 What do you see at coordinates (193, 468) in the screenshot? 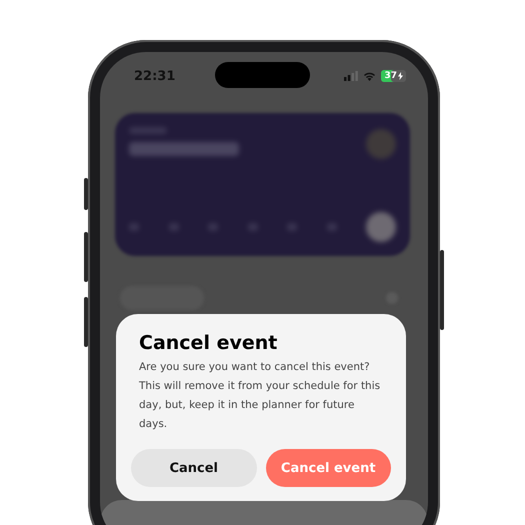
I see `cancel-button: Cancel` at bounding box center [193, 468].